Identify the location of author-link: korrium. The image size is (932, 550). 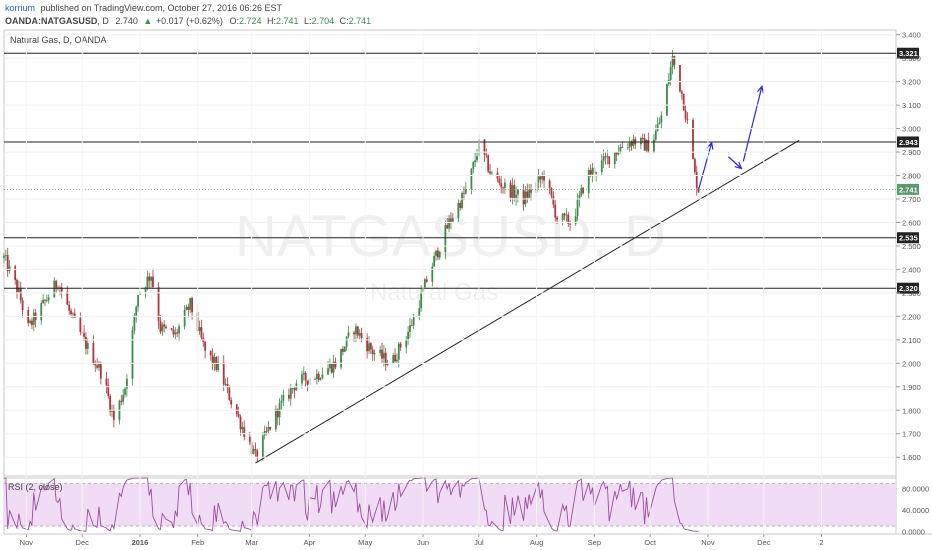
(20, 8).